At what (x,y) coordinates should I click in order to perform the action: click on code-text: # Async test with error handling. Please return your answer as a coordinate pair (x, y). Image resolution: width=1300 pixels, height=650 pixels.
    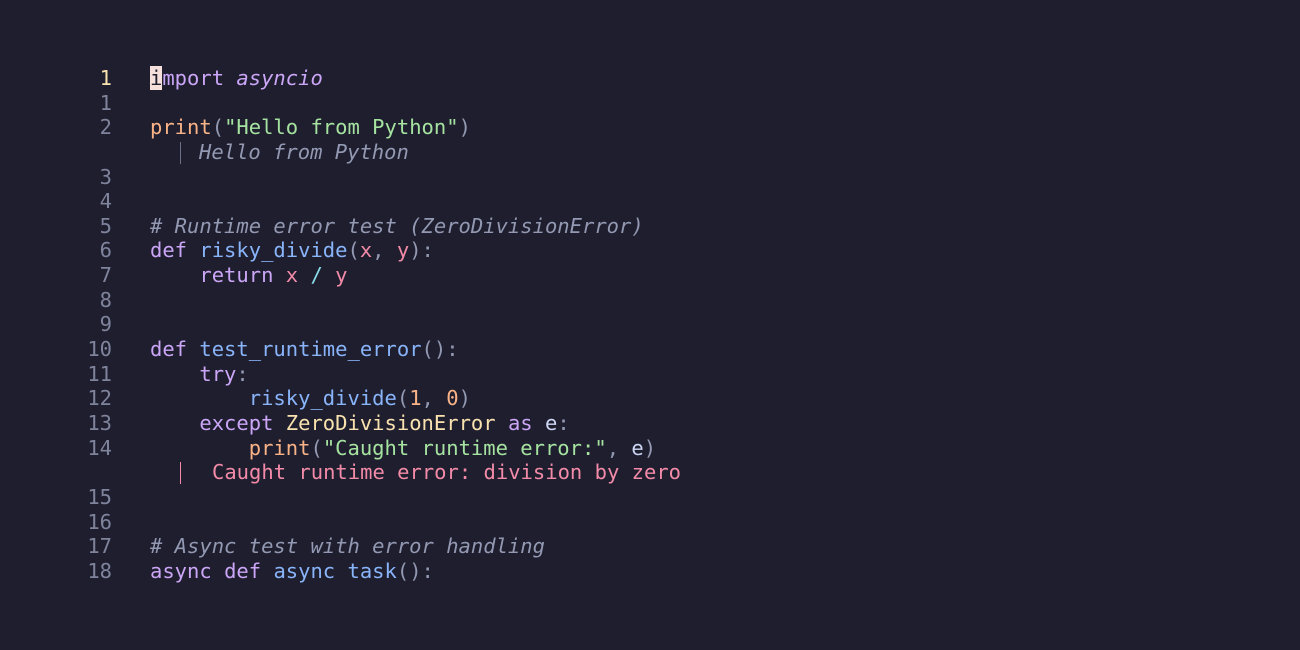
    Looking at the image, I should click on (347, 546).